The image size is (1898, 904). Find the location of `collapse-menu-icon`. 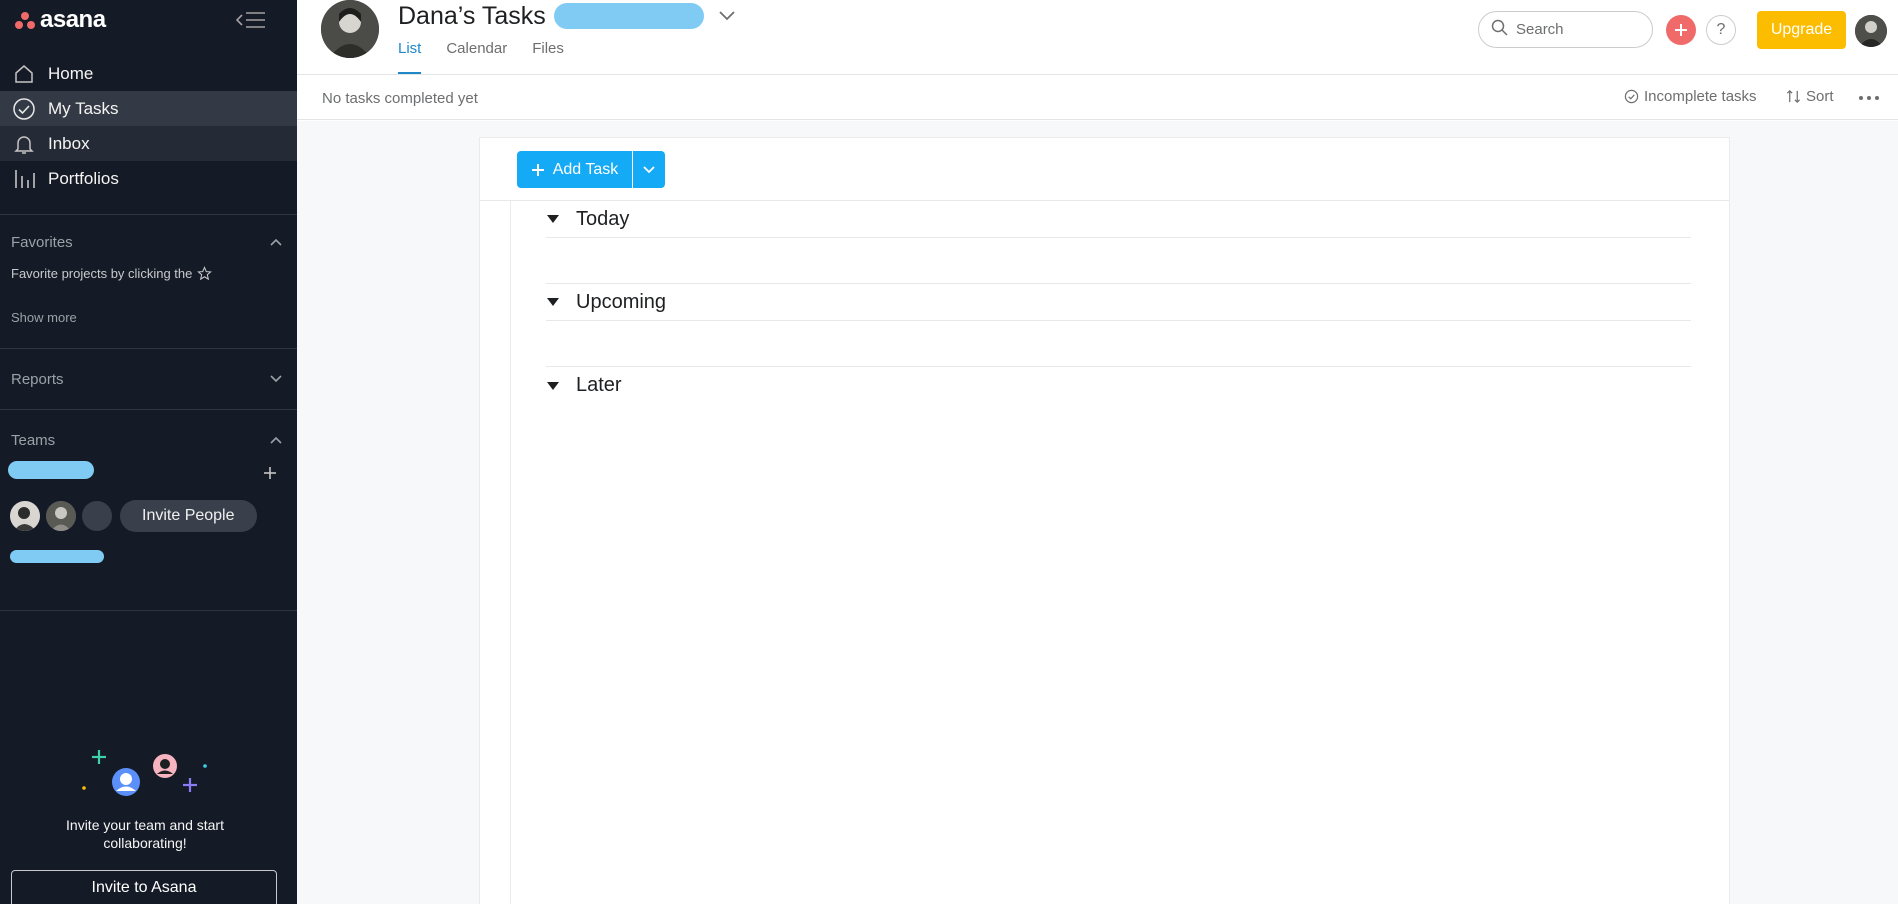

collapse-menu-icon is located at coordinates (250, 20).